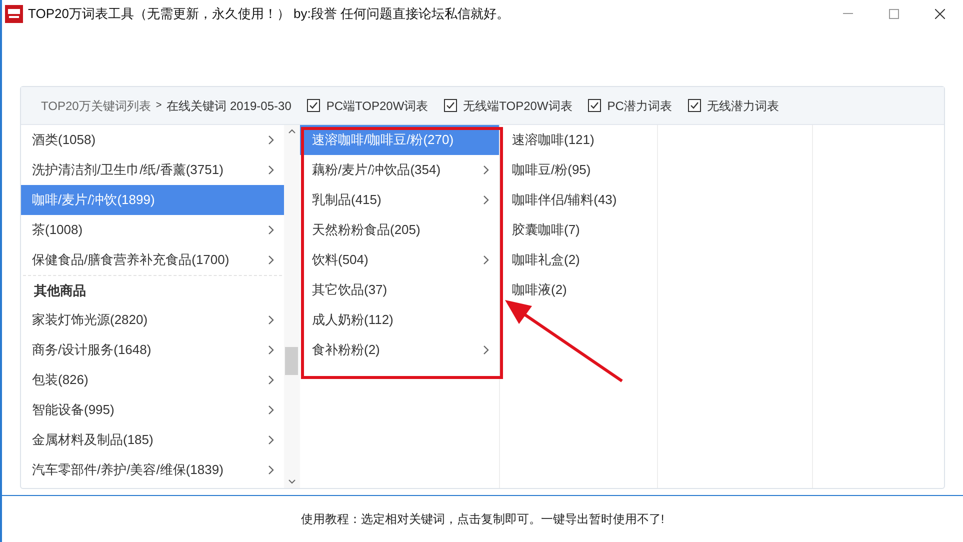 This screenshot has height=542, width=963. What do you see at coordinates (399, 200) in the screenshot?
I see `subcategory-item: 乳制品(415)` at bounding box center [399, 200].